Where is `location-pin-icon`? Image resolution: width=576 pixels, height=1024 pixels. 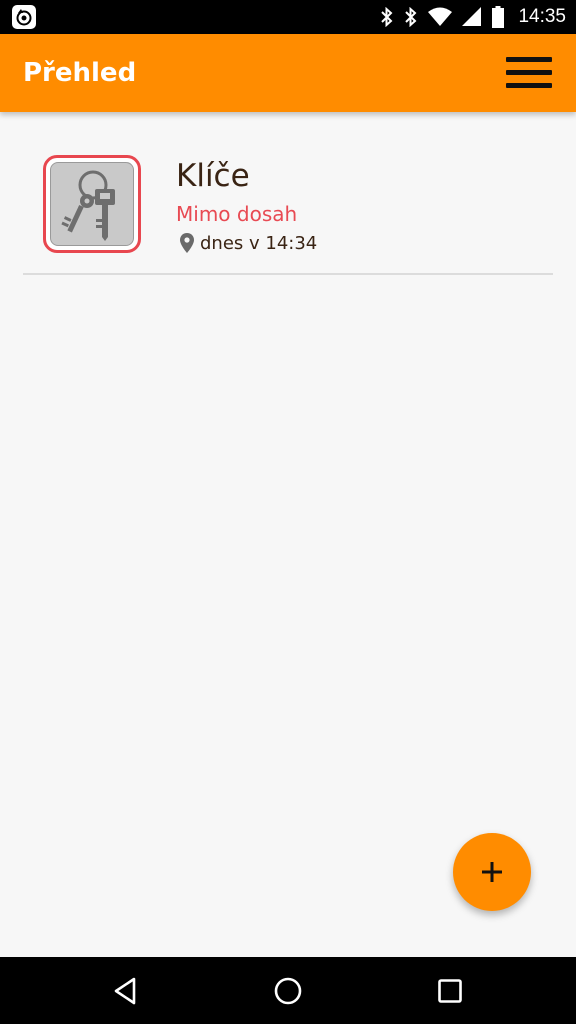 location-pin-icon is located at coordinates (187, 243).